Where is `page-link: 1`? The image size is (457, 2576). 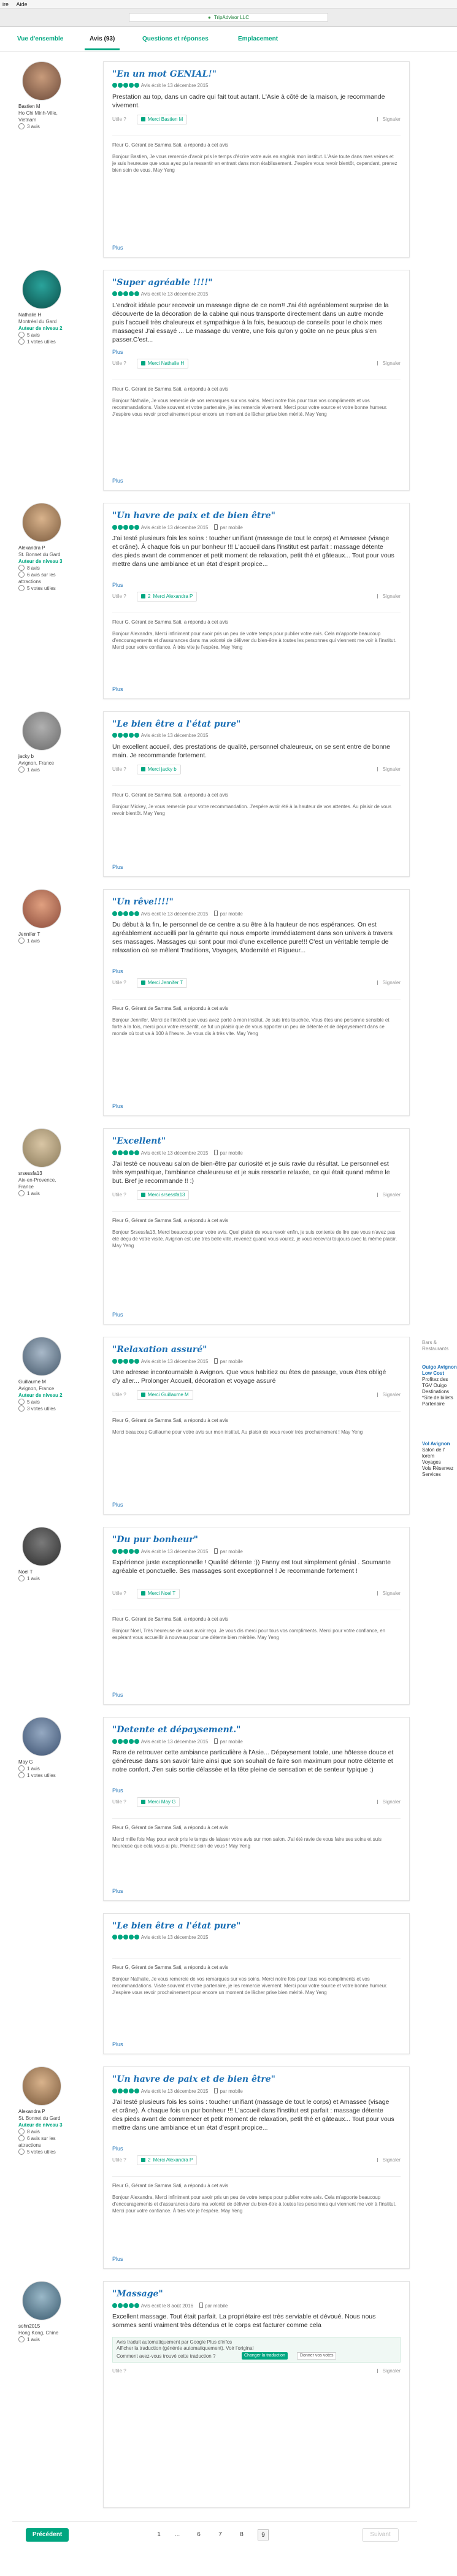 page-link: 1 is located at coordinates (158, 2534).